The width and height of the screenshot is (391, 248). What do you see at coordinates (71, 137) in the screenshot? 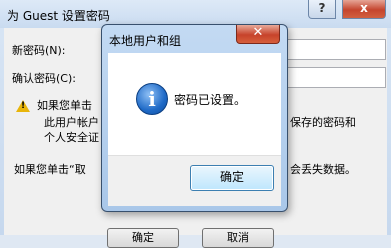
I see `warning-text-line3: 个人安全证` at bounding box center [71, 137].